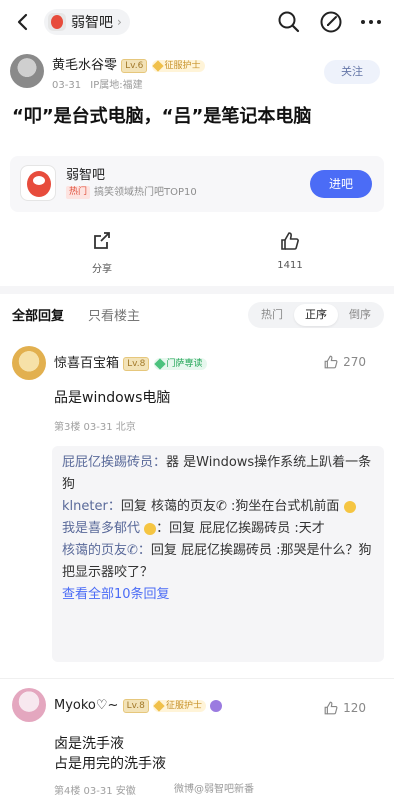  I want to click on comment-author-name: 惊喜百宝箱, so click(86, 363).